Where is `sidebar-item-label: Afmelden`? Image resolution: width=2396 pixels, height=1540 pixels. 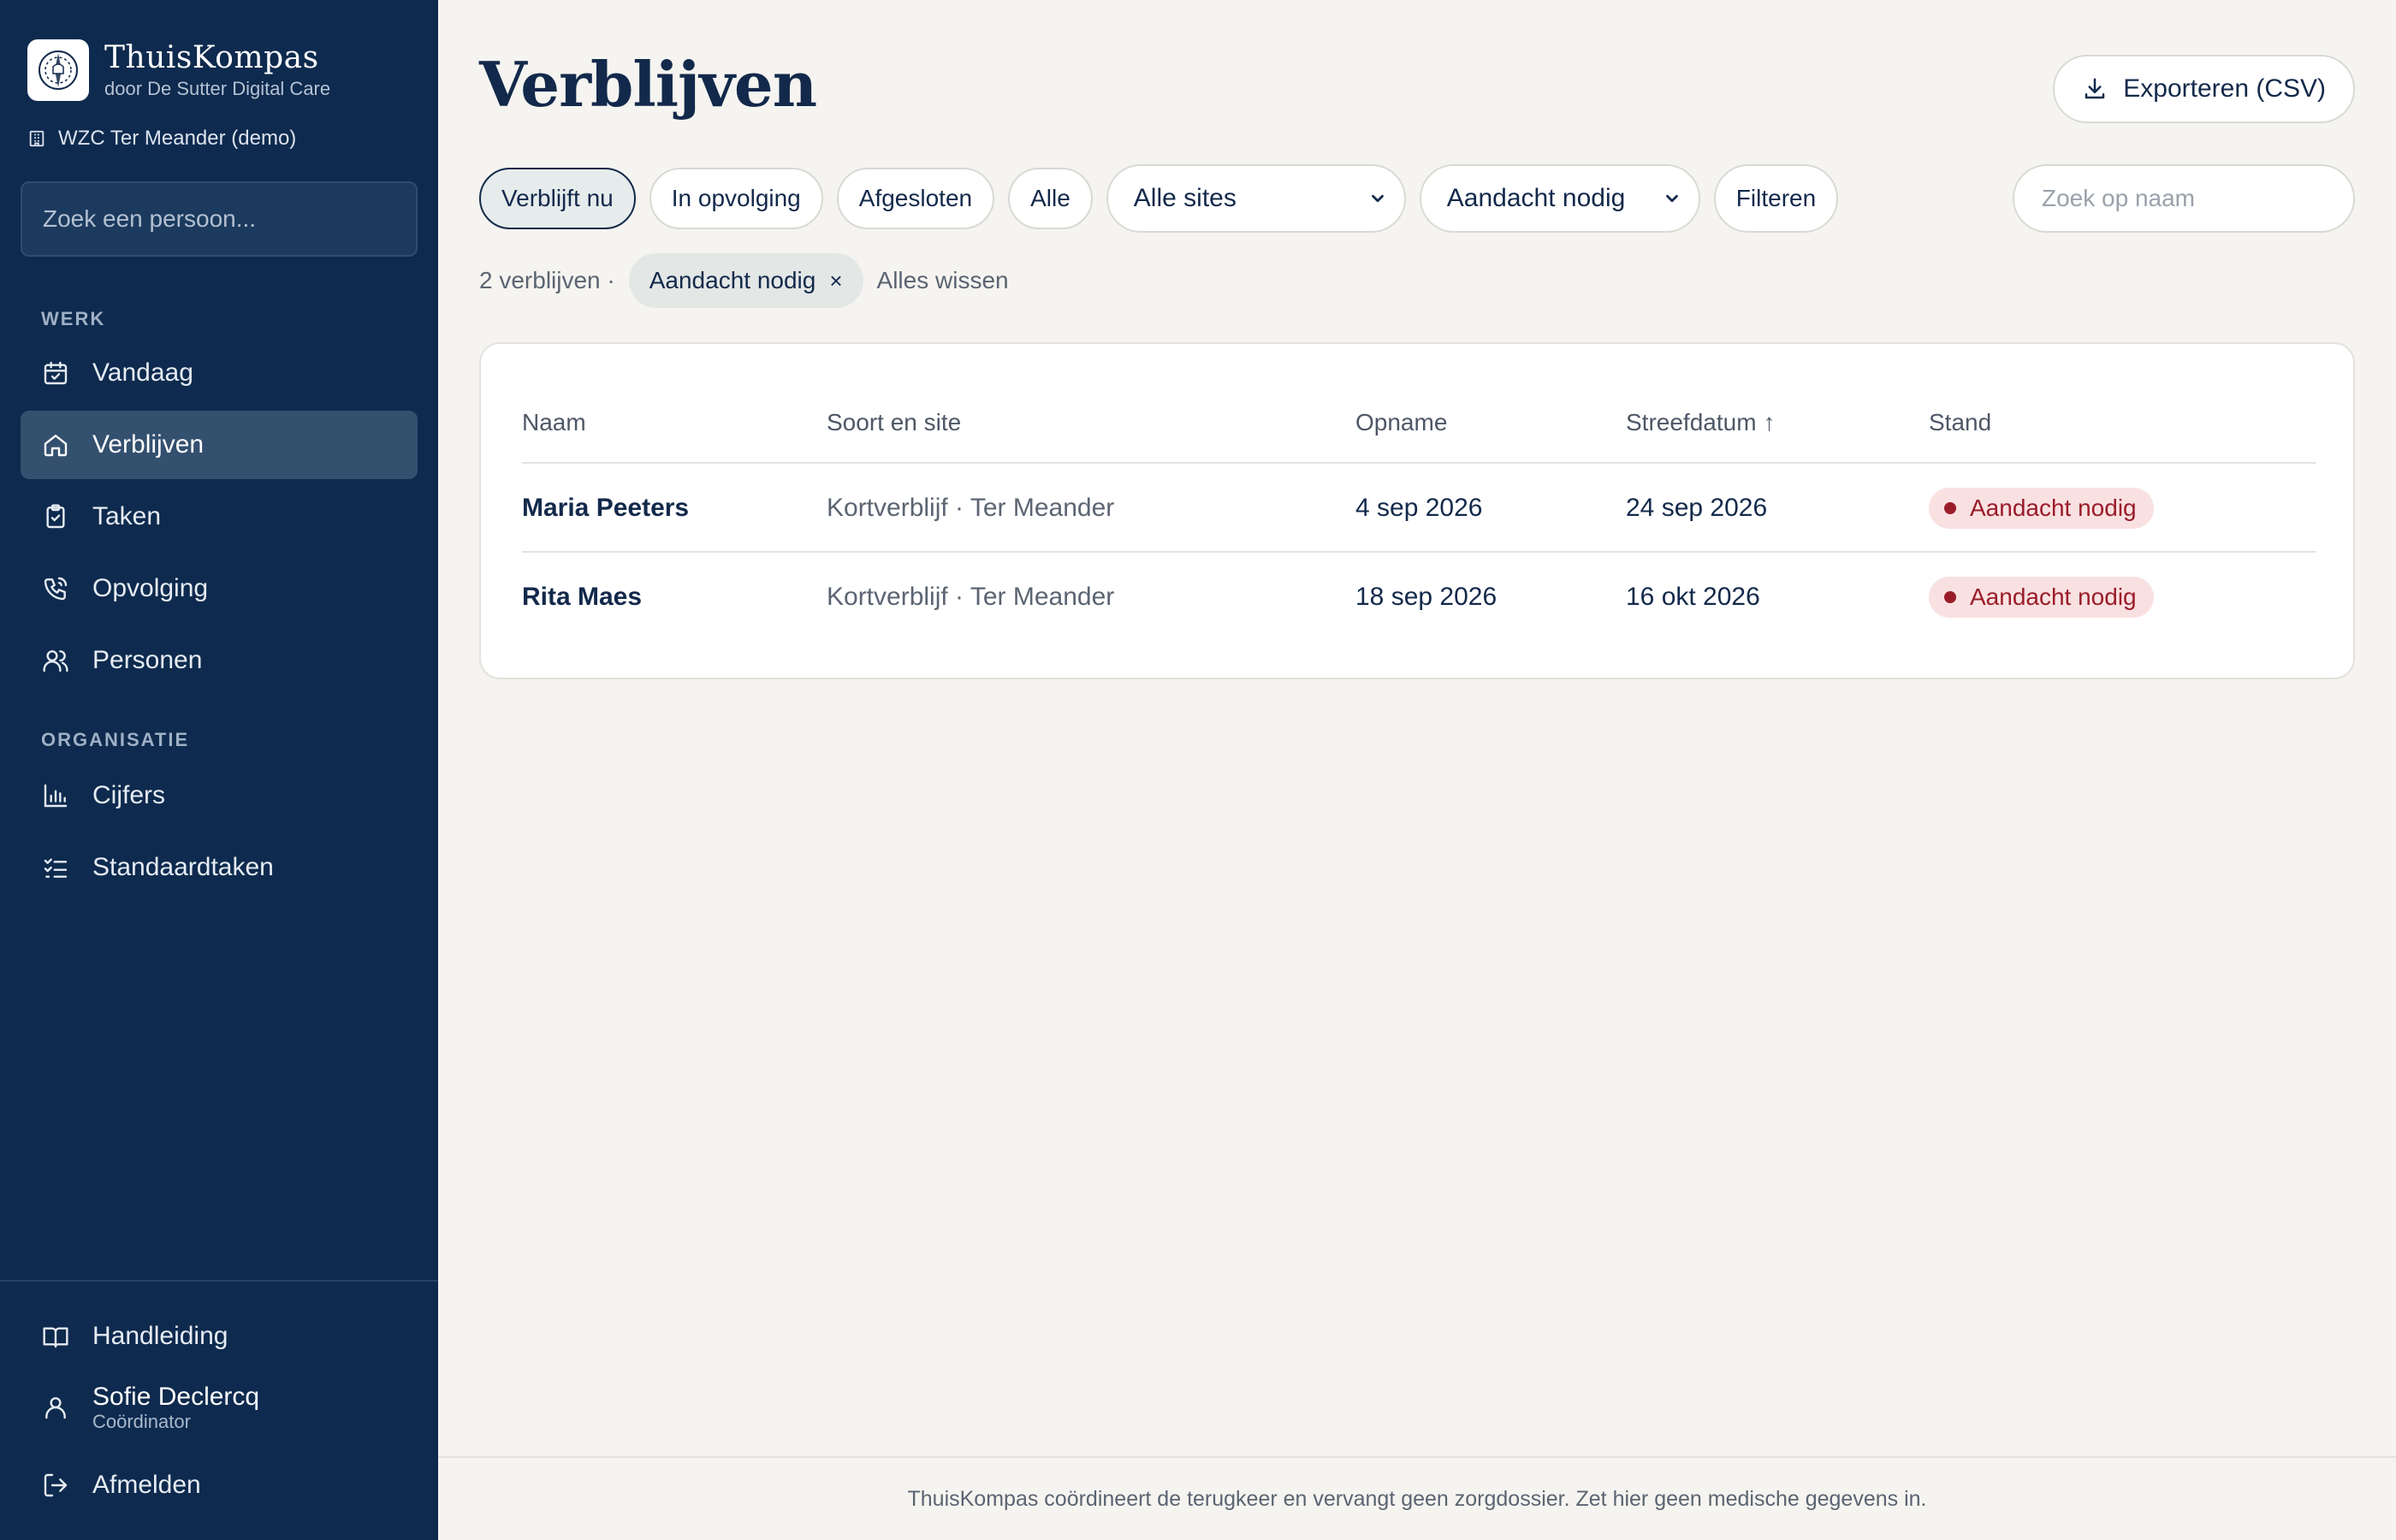
sidebar-item-label: Afmelden is located at coordinates (146, 1485).